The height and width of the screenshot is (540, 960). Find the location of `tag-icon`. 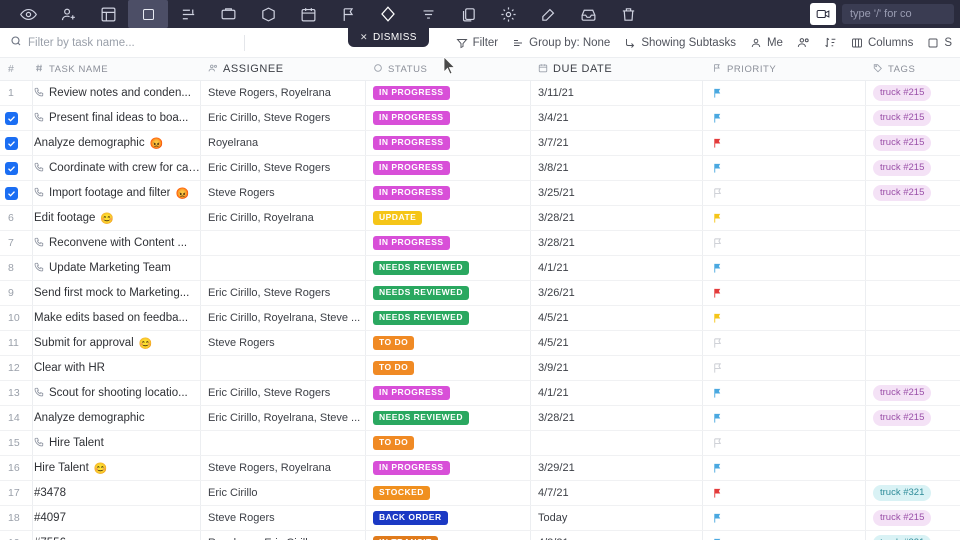

tag-icon is located at coordinates (388, 14).